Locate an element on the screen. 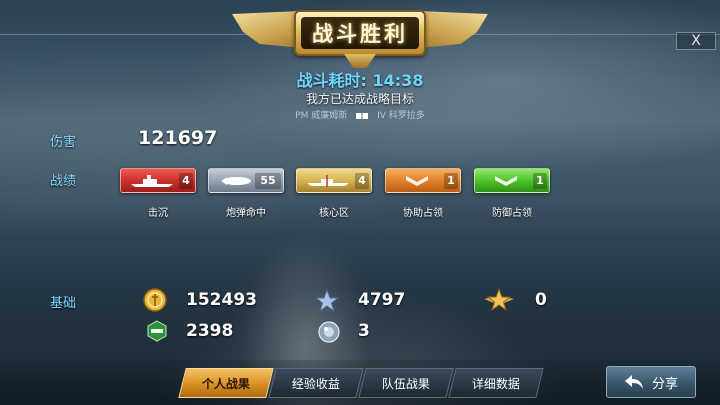 This screenshot has width=720, height=405. silver-coin-icon is located at coordinates (155, 300).